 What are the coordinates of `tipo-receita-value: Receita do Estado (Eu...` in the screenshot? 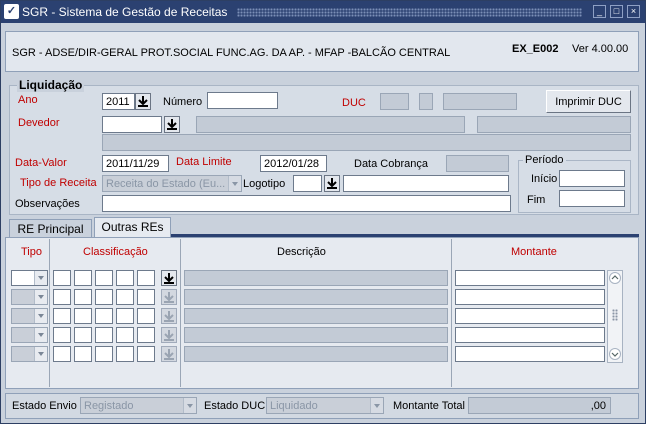 It's located at (166, 184).